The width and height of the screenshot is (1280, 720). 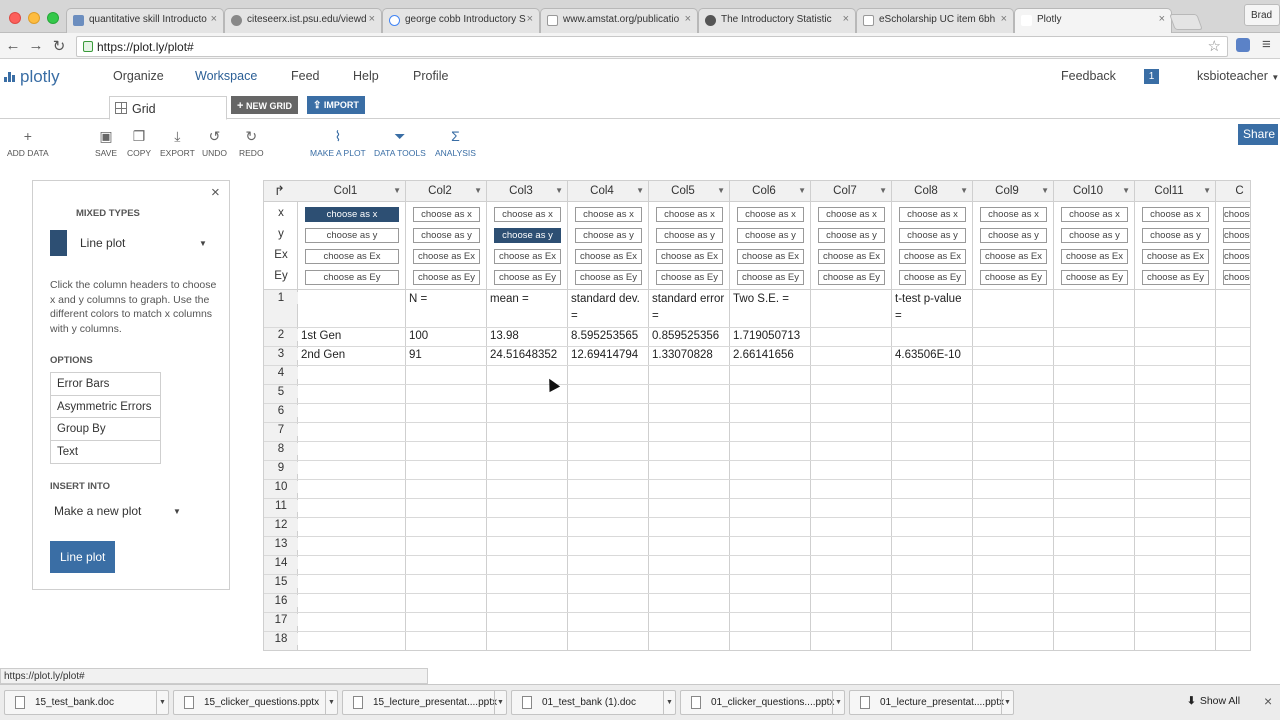 I want to click on grid-cell: mean =, so click(x=527, y=299).